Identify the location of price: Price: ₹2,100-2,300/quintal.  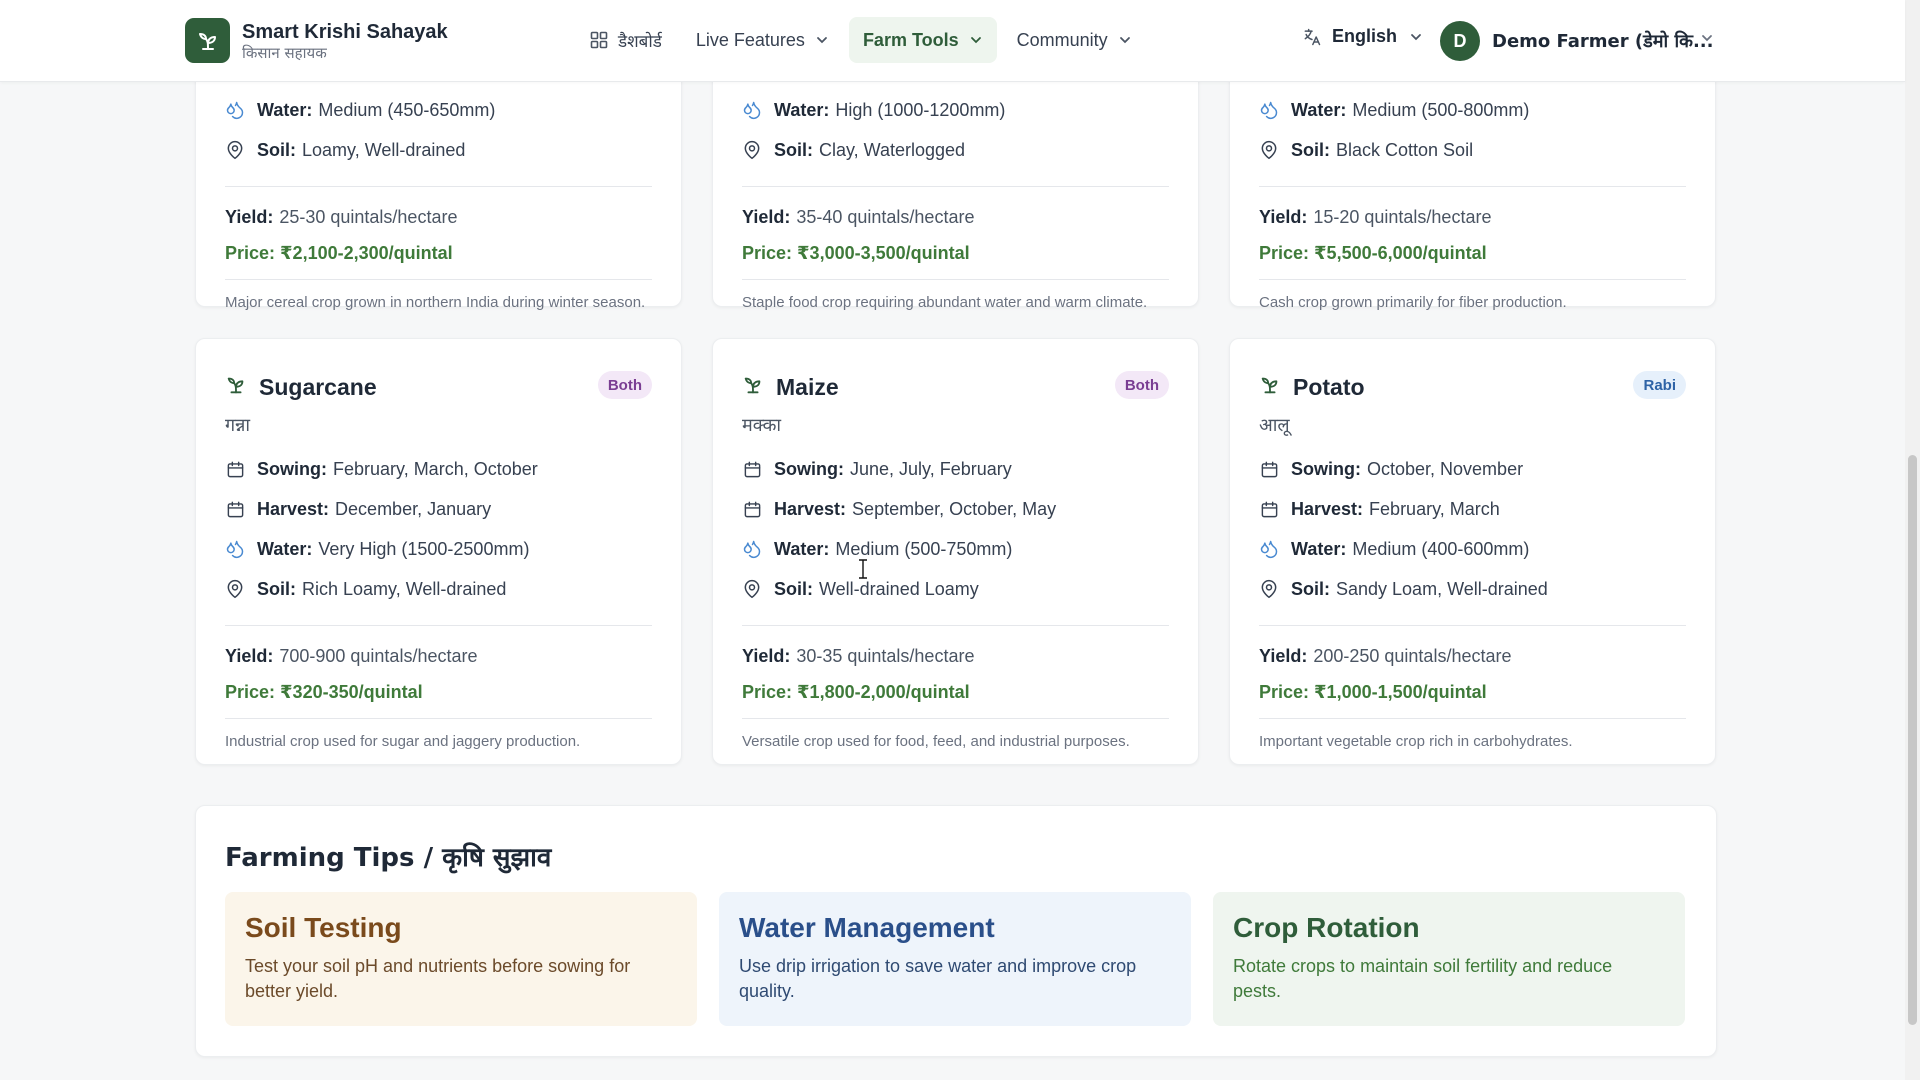
(339, 252).